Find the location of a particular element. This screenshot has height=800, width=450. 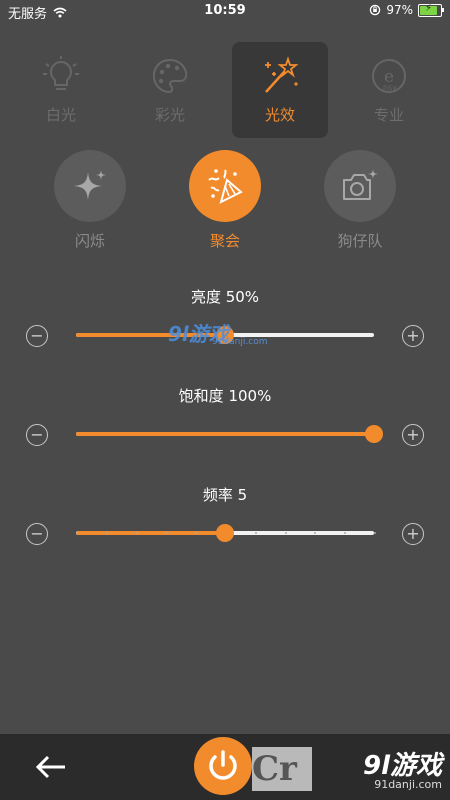

status-bar: 无服务 10:59 97% ⚡ is located at coordinates (225, 12).